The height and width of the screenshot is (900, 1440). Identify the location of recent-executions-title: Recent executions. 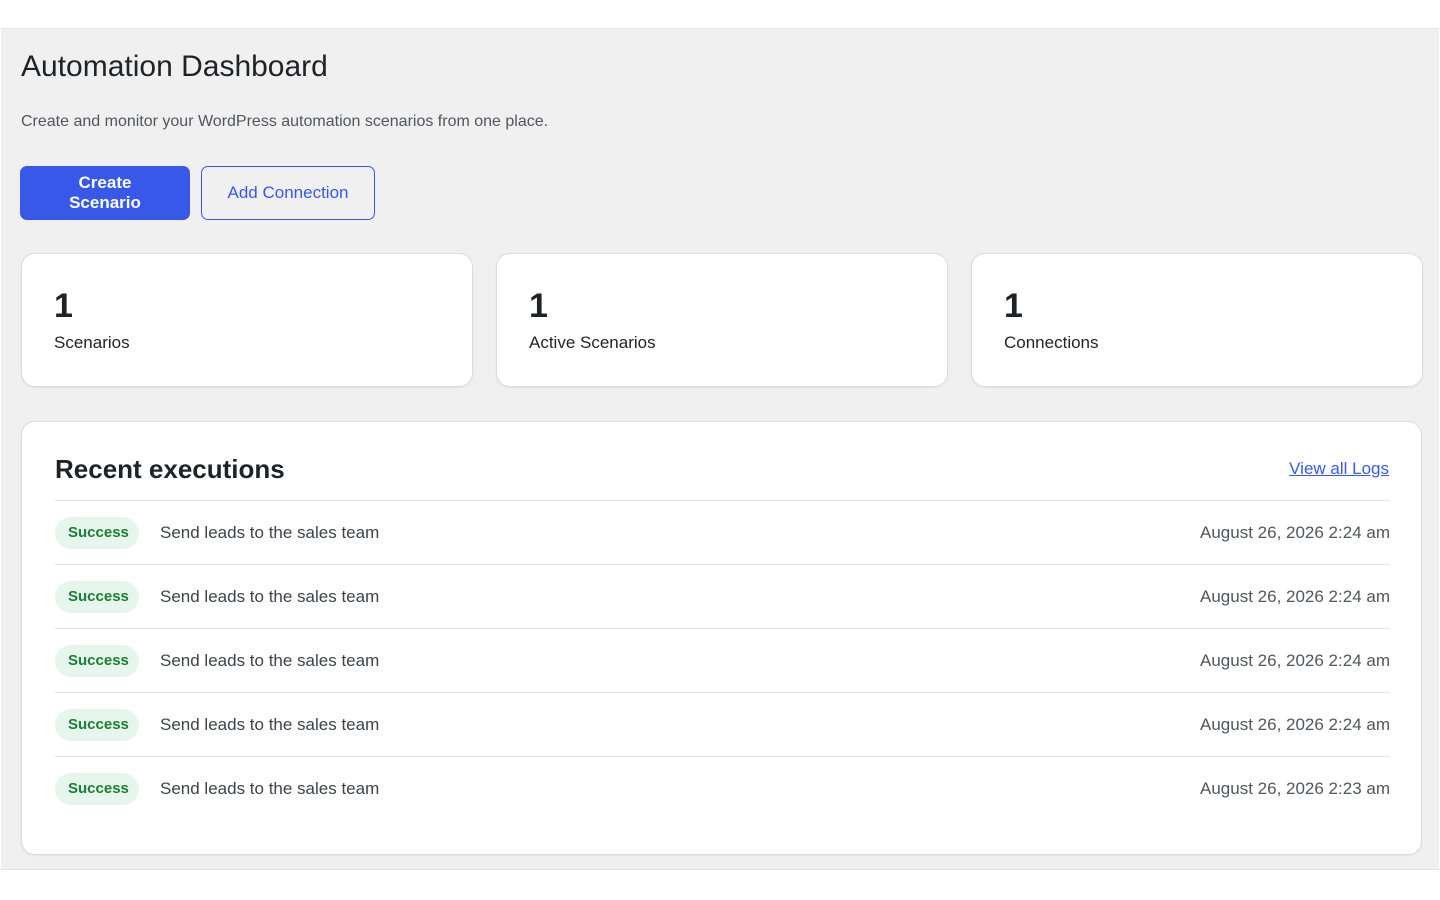
(170, 469).